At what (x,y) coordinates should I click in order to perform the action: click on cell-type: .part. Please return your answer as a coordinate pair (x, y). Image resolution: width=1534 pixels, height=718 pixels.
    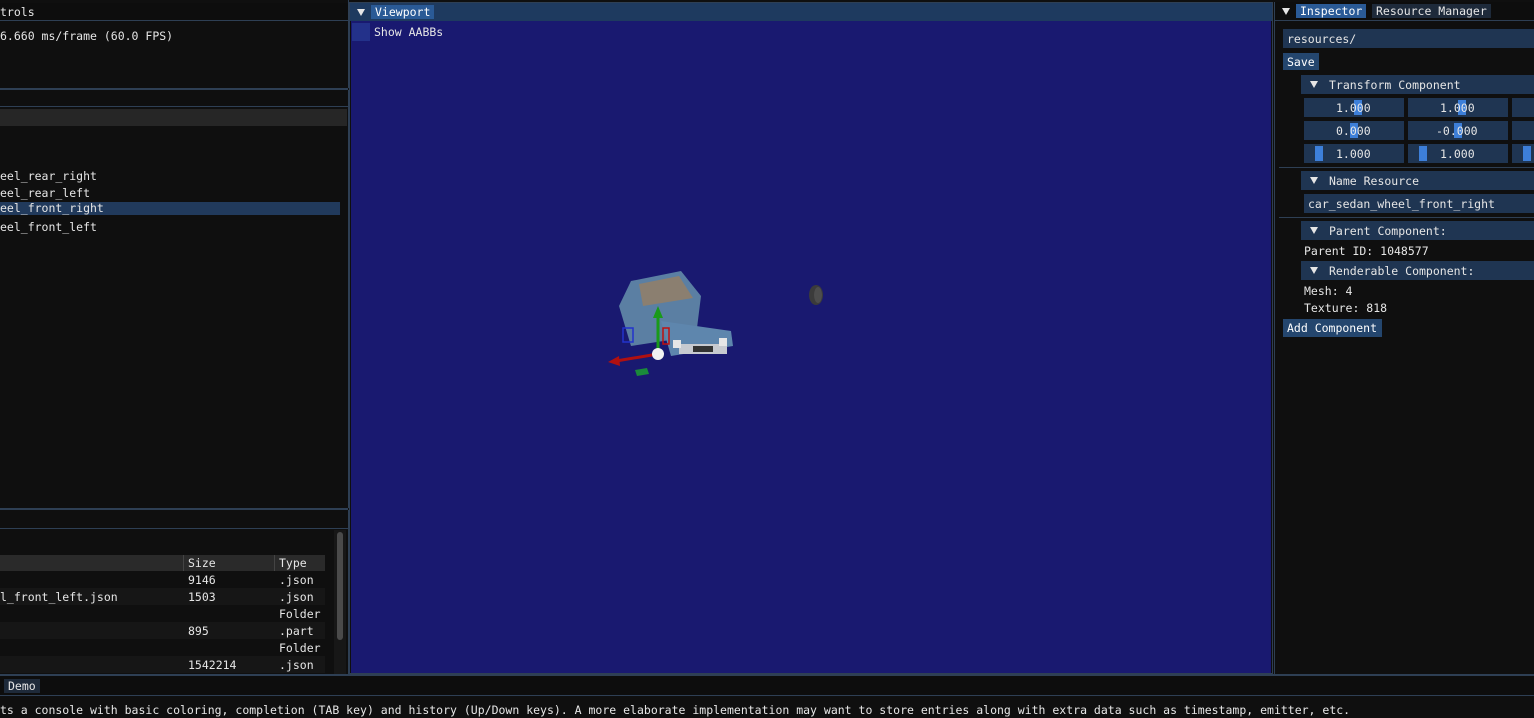
    Looking at the image, I should click on (296, 631).